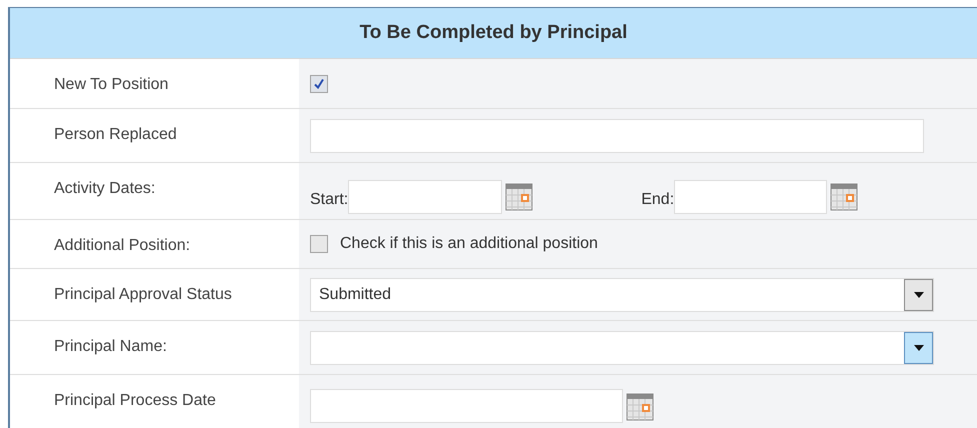 The image size is (977, 428). Describe the element at coordinates (143, 294) in the screenshot. I see `field-label: Principal Approval Status` at that location.